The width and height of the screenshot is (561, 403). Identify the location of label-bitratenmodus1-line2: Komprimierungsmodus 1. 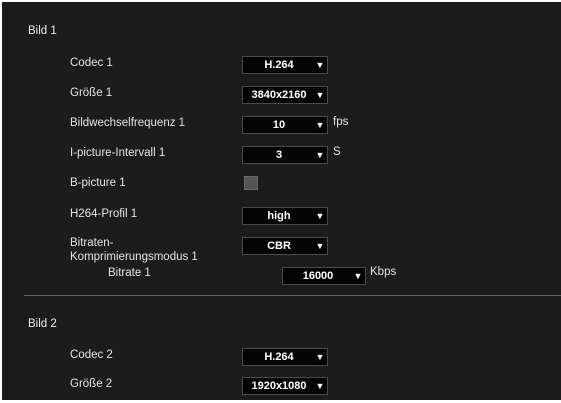
(134, 257).